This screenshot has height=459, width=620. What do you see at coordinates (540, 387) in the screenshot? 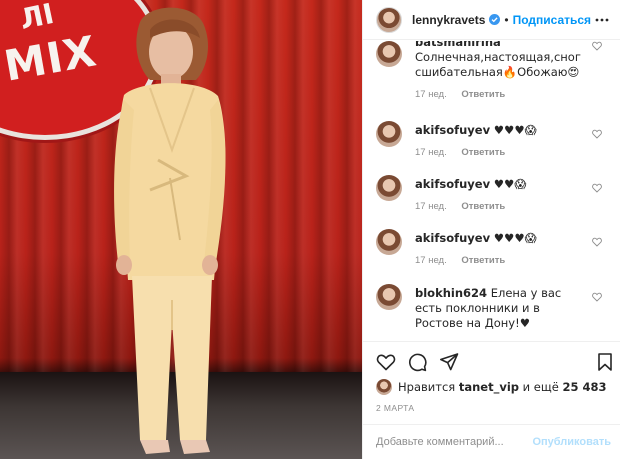
I see `likes-connector: и ещё` at bounding box center [540, 387].